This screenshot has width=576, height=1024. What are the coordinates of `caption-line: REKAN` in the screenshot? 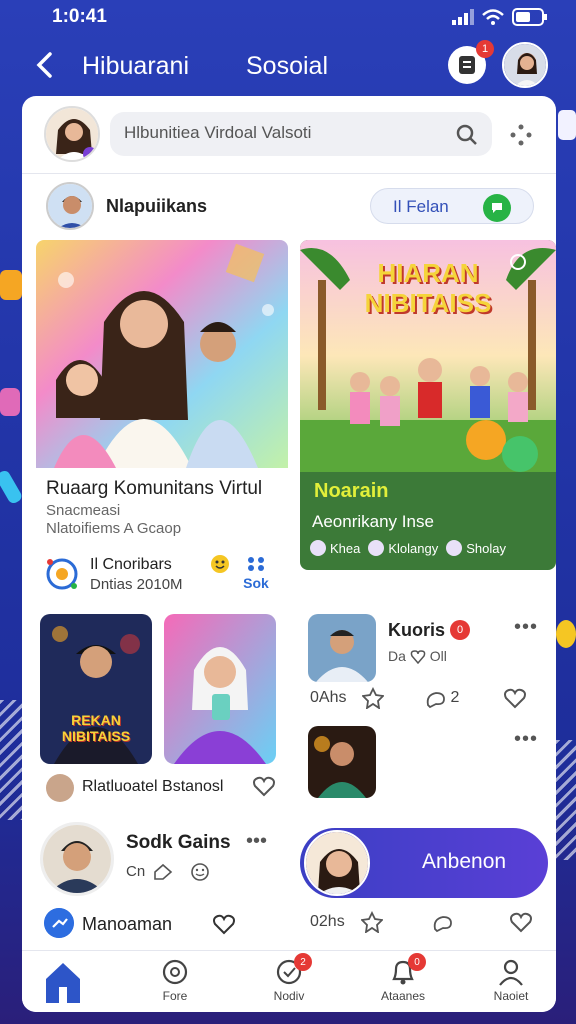 It's located at (96, 720).